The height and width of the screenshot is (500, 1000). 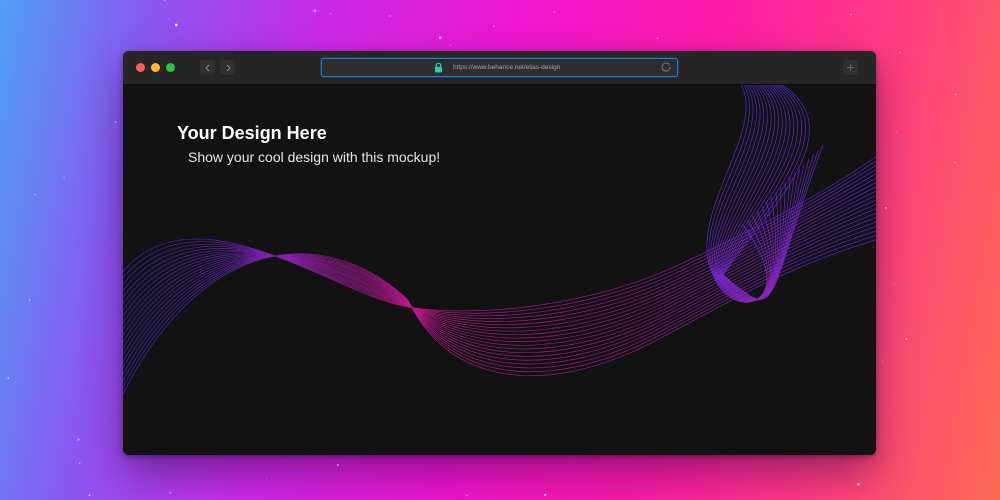 What do you see at coordinates (140, 67) in the screenshot?
I see `close-dot-icon` at bounding box center [140, 67].